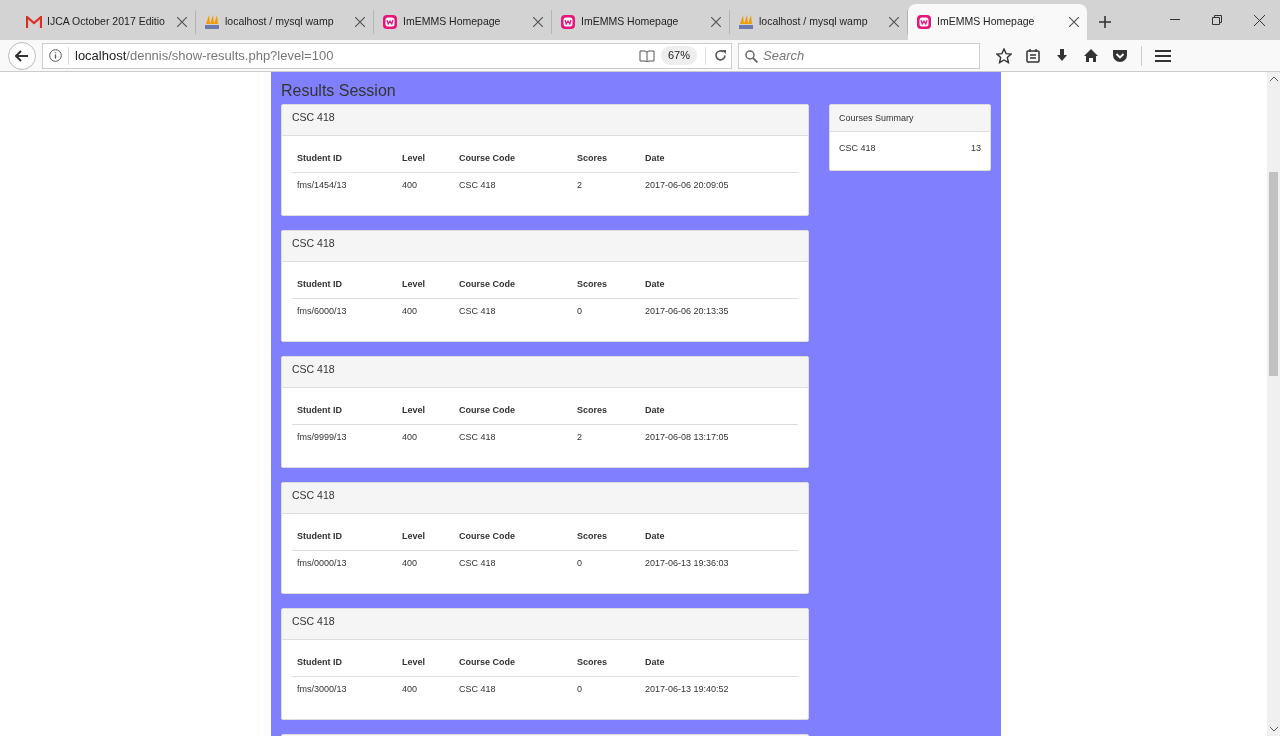  Describe the element at coordinates (1273, 729) in the screenshot. I see `scroll-down-icon` at that location.